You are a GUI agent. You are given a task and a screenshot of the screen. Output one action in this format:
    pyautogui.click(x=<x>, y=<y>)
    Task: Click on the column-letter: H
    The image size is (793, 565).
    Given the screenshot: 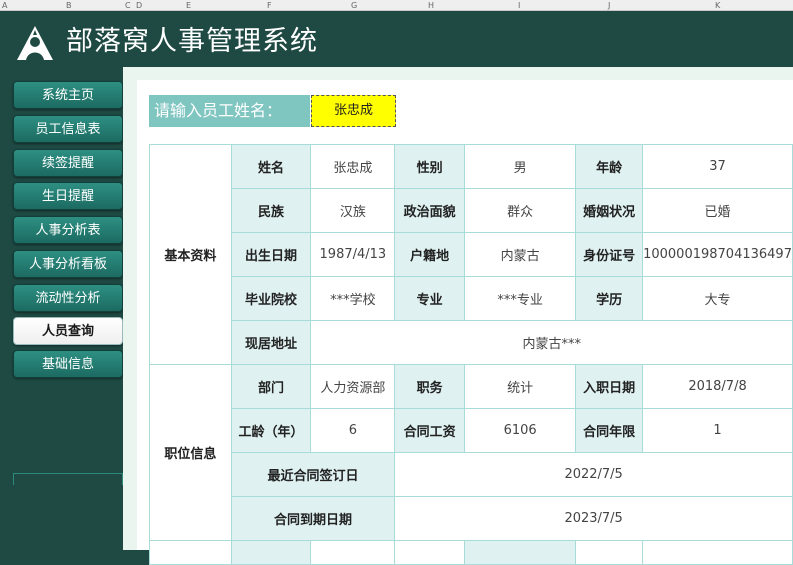 What is the action you would take?
    pyautogui.click(x=431, y=5)
    